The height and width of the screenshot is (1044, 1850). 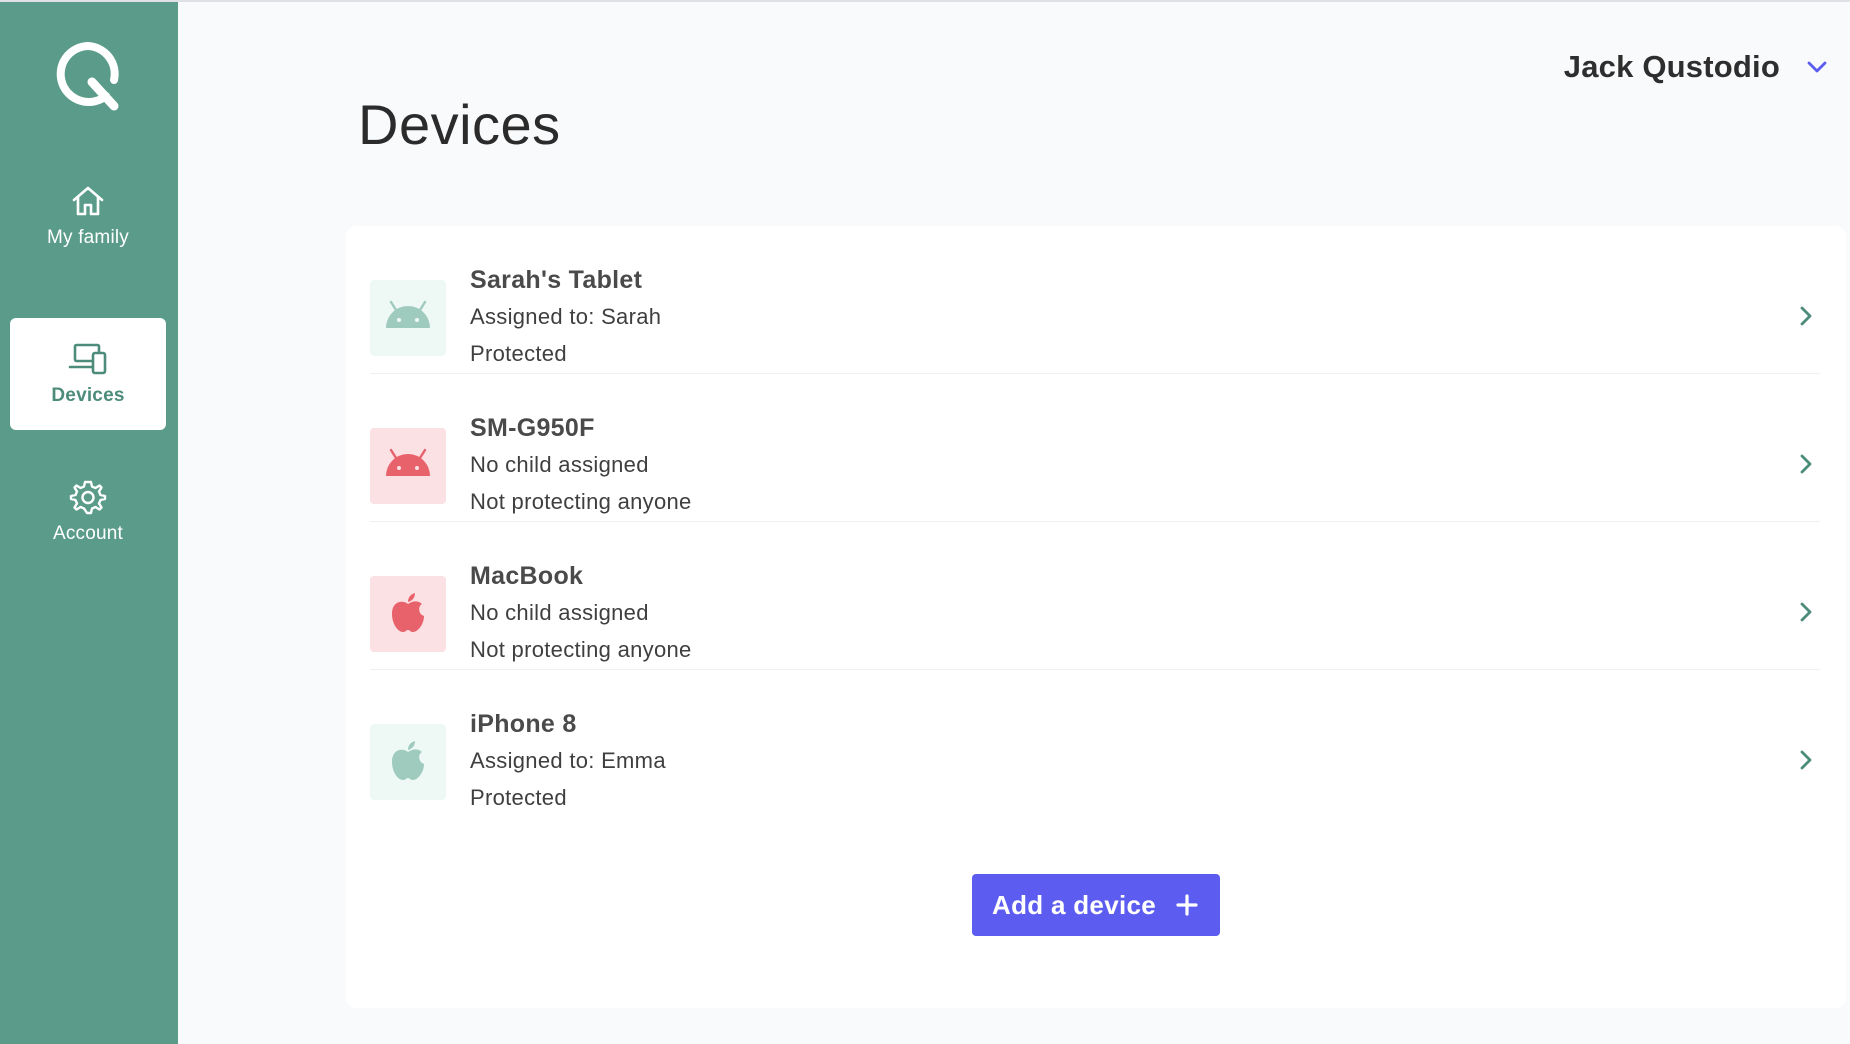 I want to click on add-device-label: Add a device, so click(x=1074, y=904).